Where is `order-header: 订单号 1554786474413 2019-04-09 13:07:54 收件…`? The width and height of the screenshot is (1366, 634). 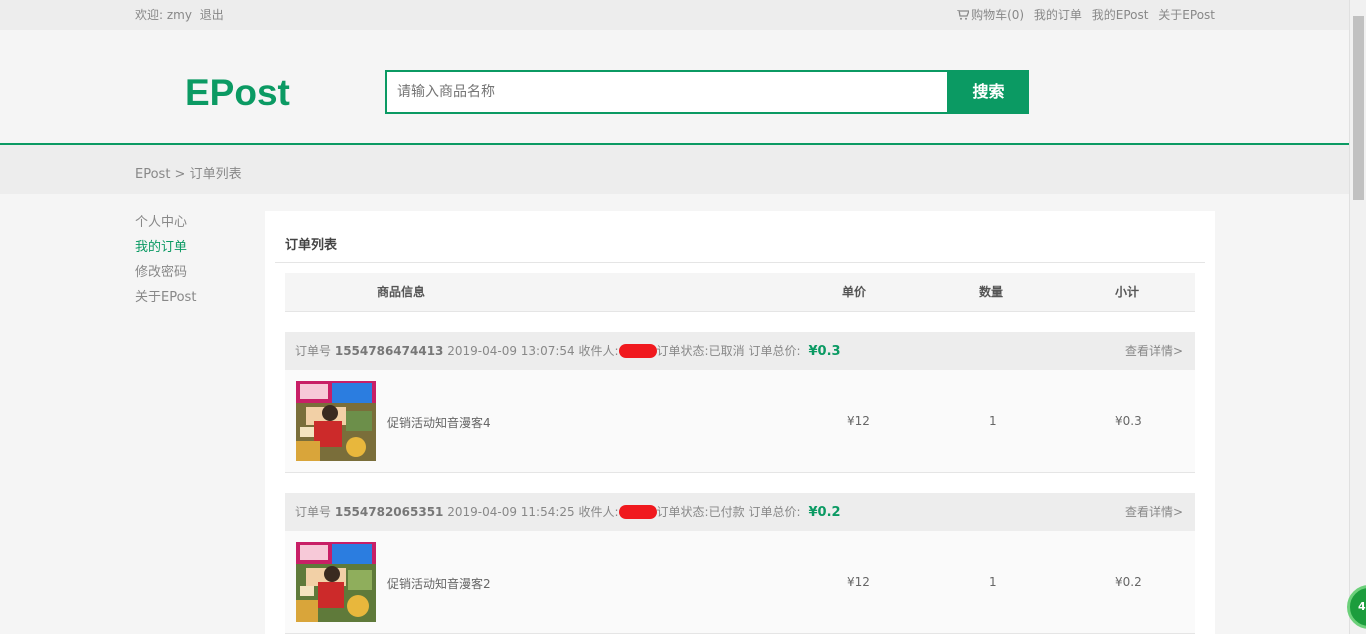
order-header: 订单号 1554786474413 2019-04-09 13:07:54 收件… is located at coordinates (740, 351).